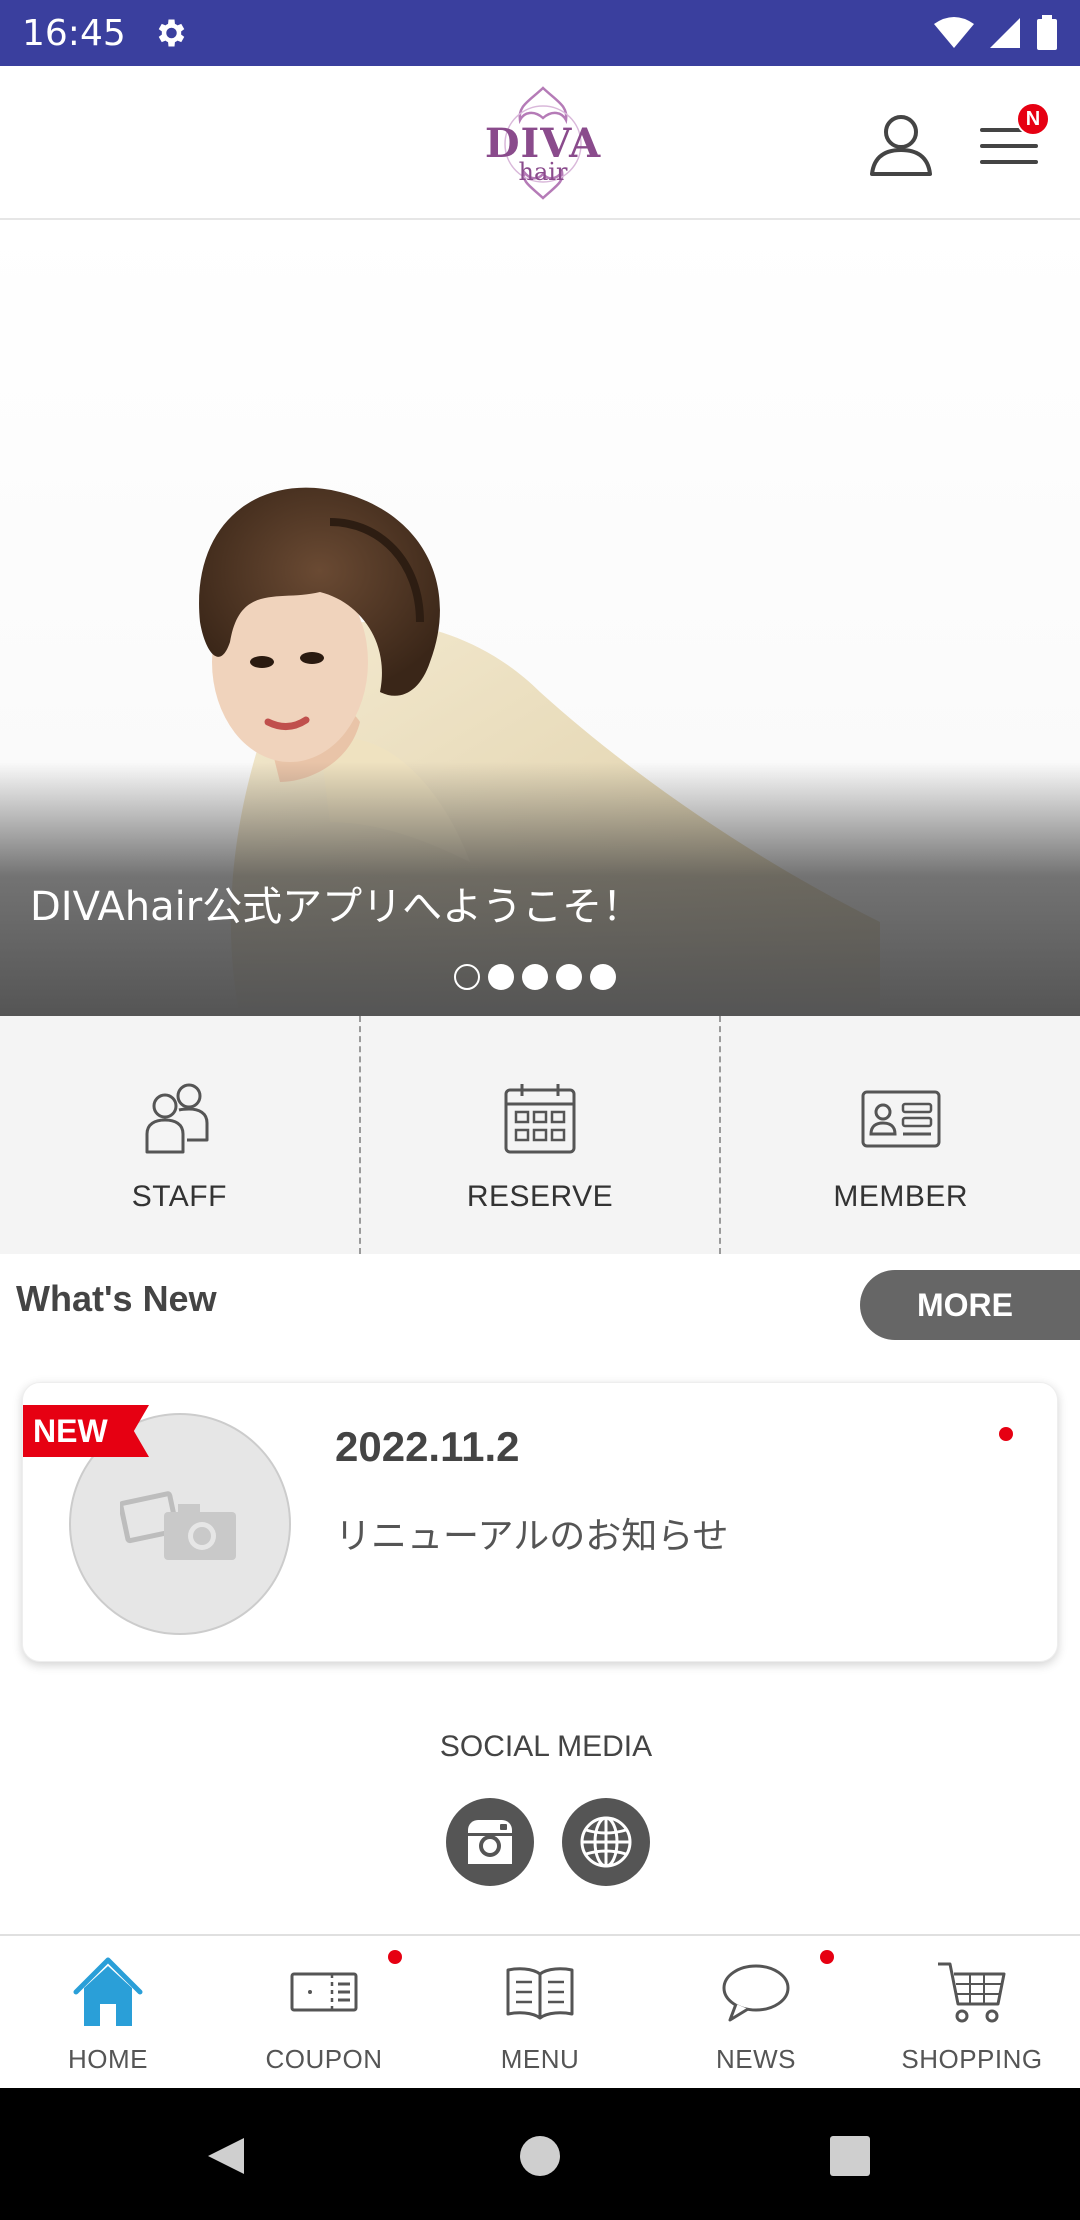 The height and width of the screenshot is (2220, 1080). What do you see at coordinates (1006, 1434) in the screenshot?
I see `unread-indicator` at bounding box center [1006, 1434].